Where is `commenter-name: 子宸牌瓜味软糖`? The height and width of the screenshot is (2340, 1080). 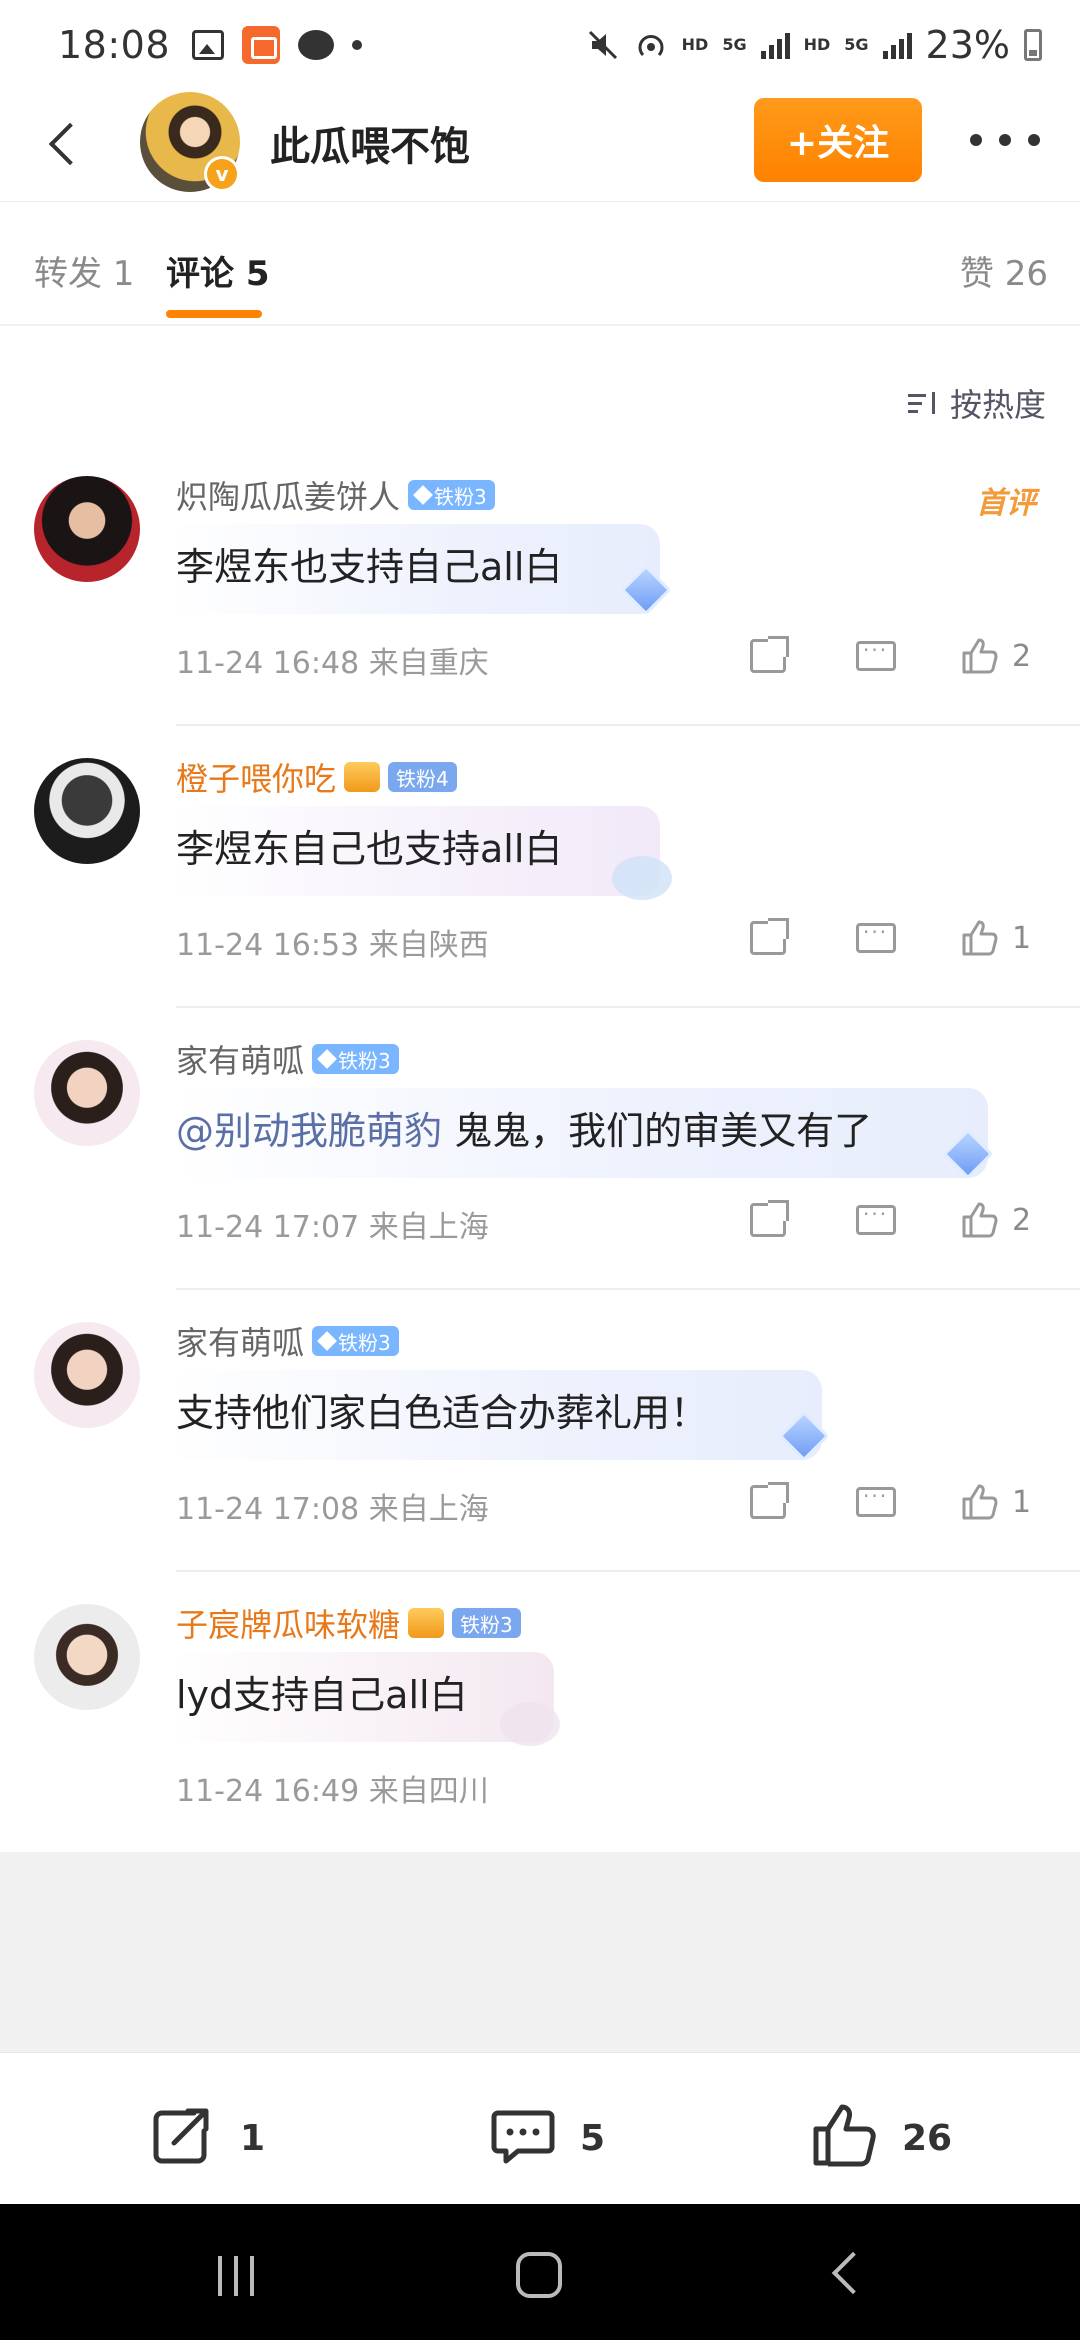 commenter-name: 子宸牌瓜味软糖 is located at coordinates (288, 1623).